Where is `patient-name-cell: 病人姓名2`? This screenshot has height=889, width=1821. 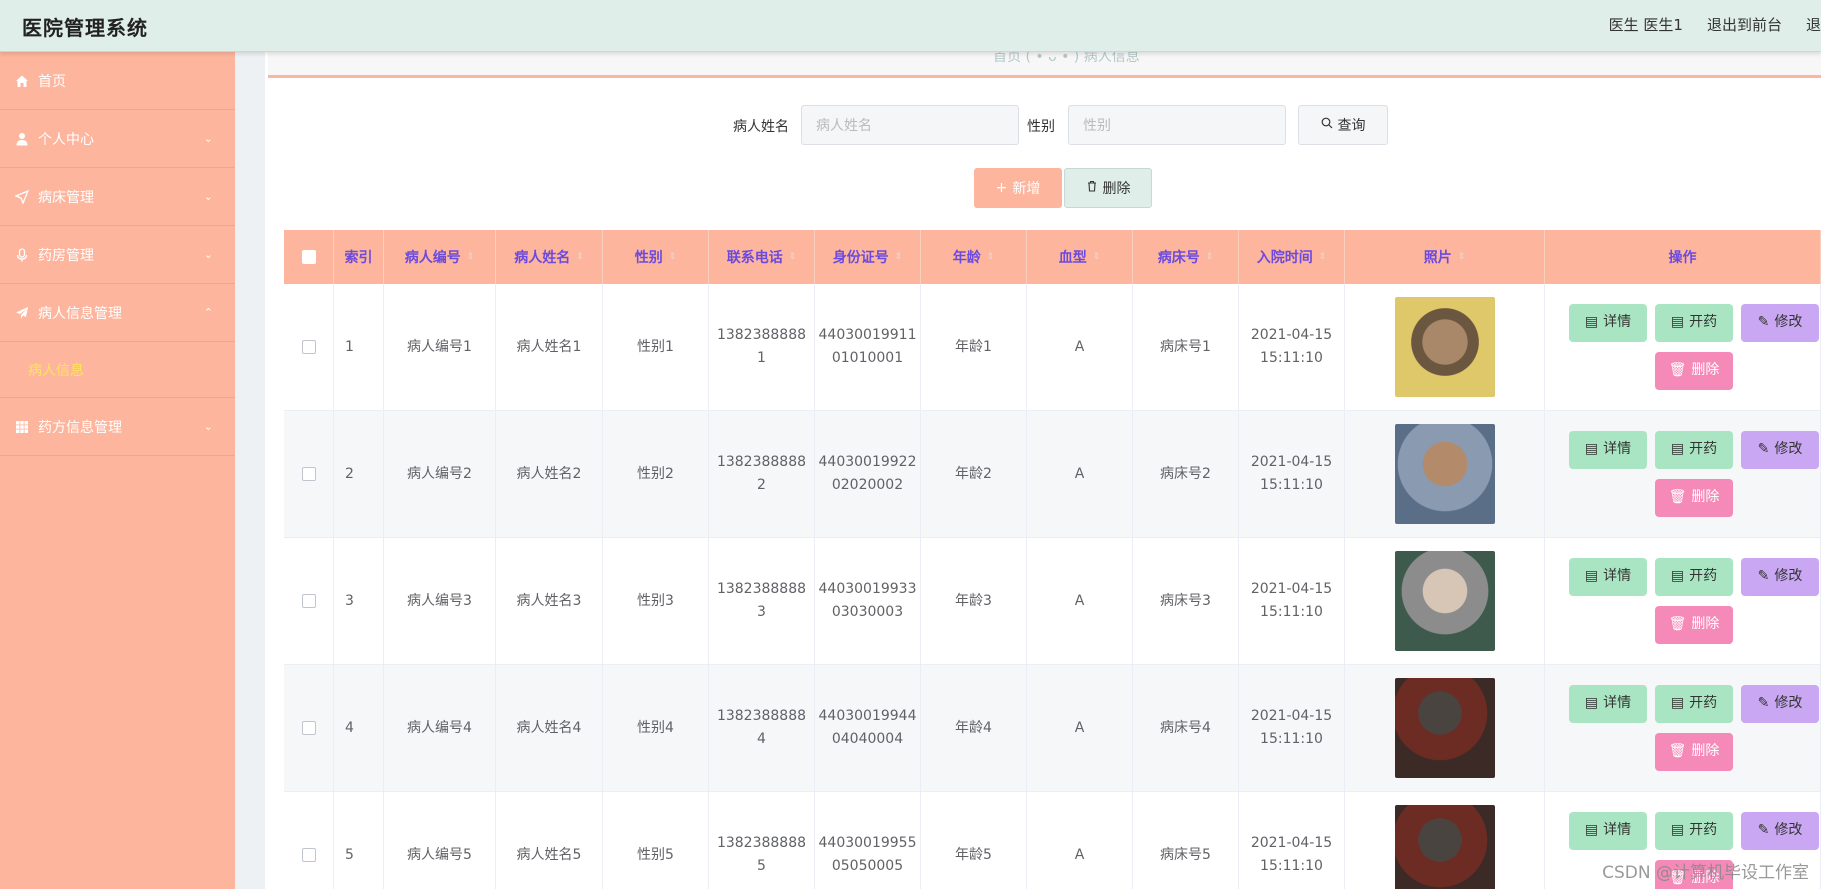
patient-name-cell: 病人姓名2 is located at coordinates (549, 474).